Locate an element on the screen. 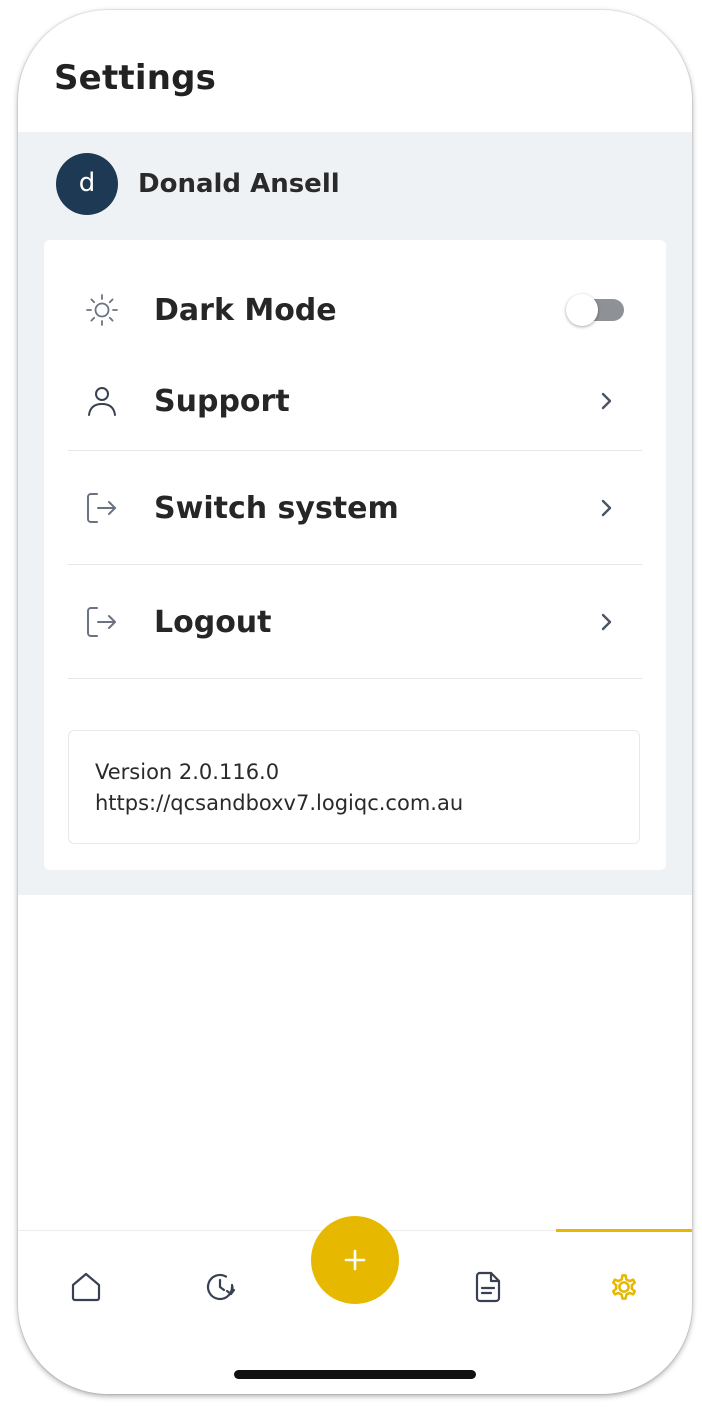 This screenshot has width=702, height=1413. dark-mode-label: Dark Mode is located at coordinates (245, 310).